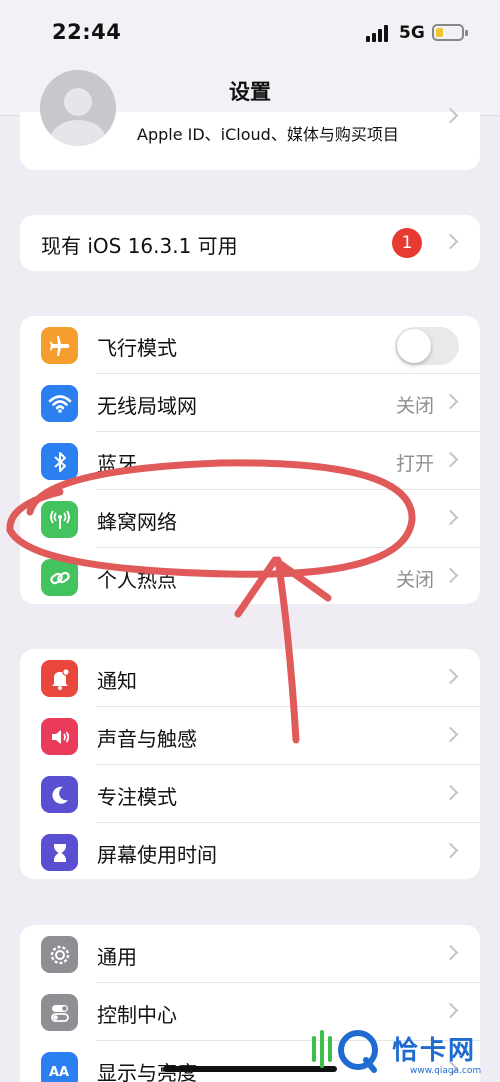  What do you see at coordinates (117, 957) in the screenshot?
I see `row-label: 通用` at bounding box center [117, 957].